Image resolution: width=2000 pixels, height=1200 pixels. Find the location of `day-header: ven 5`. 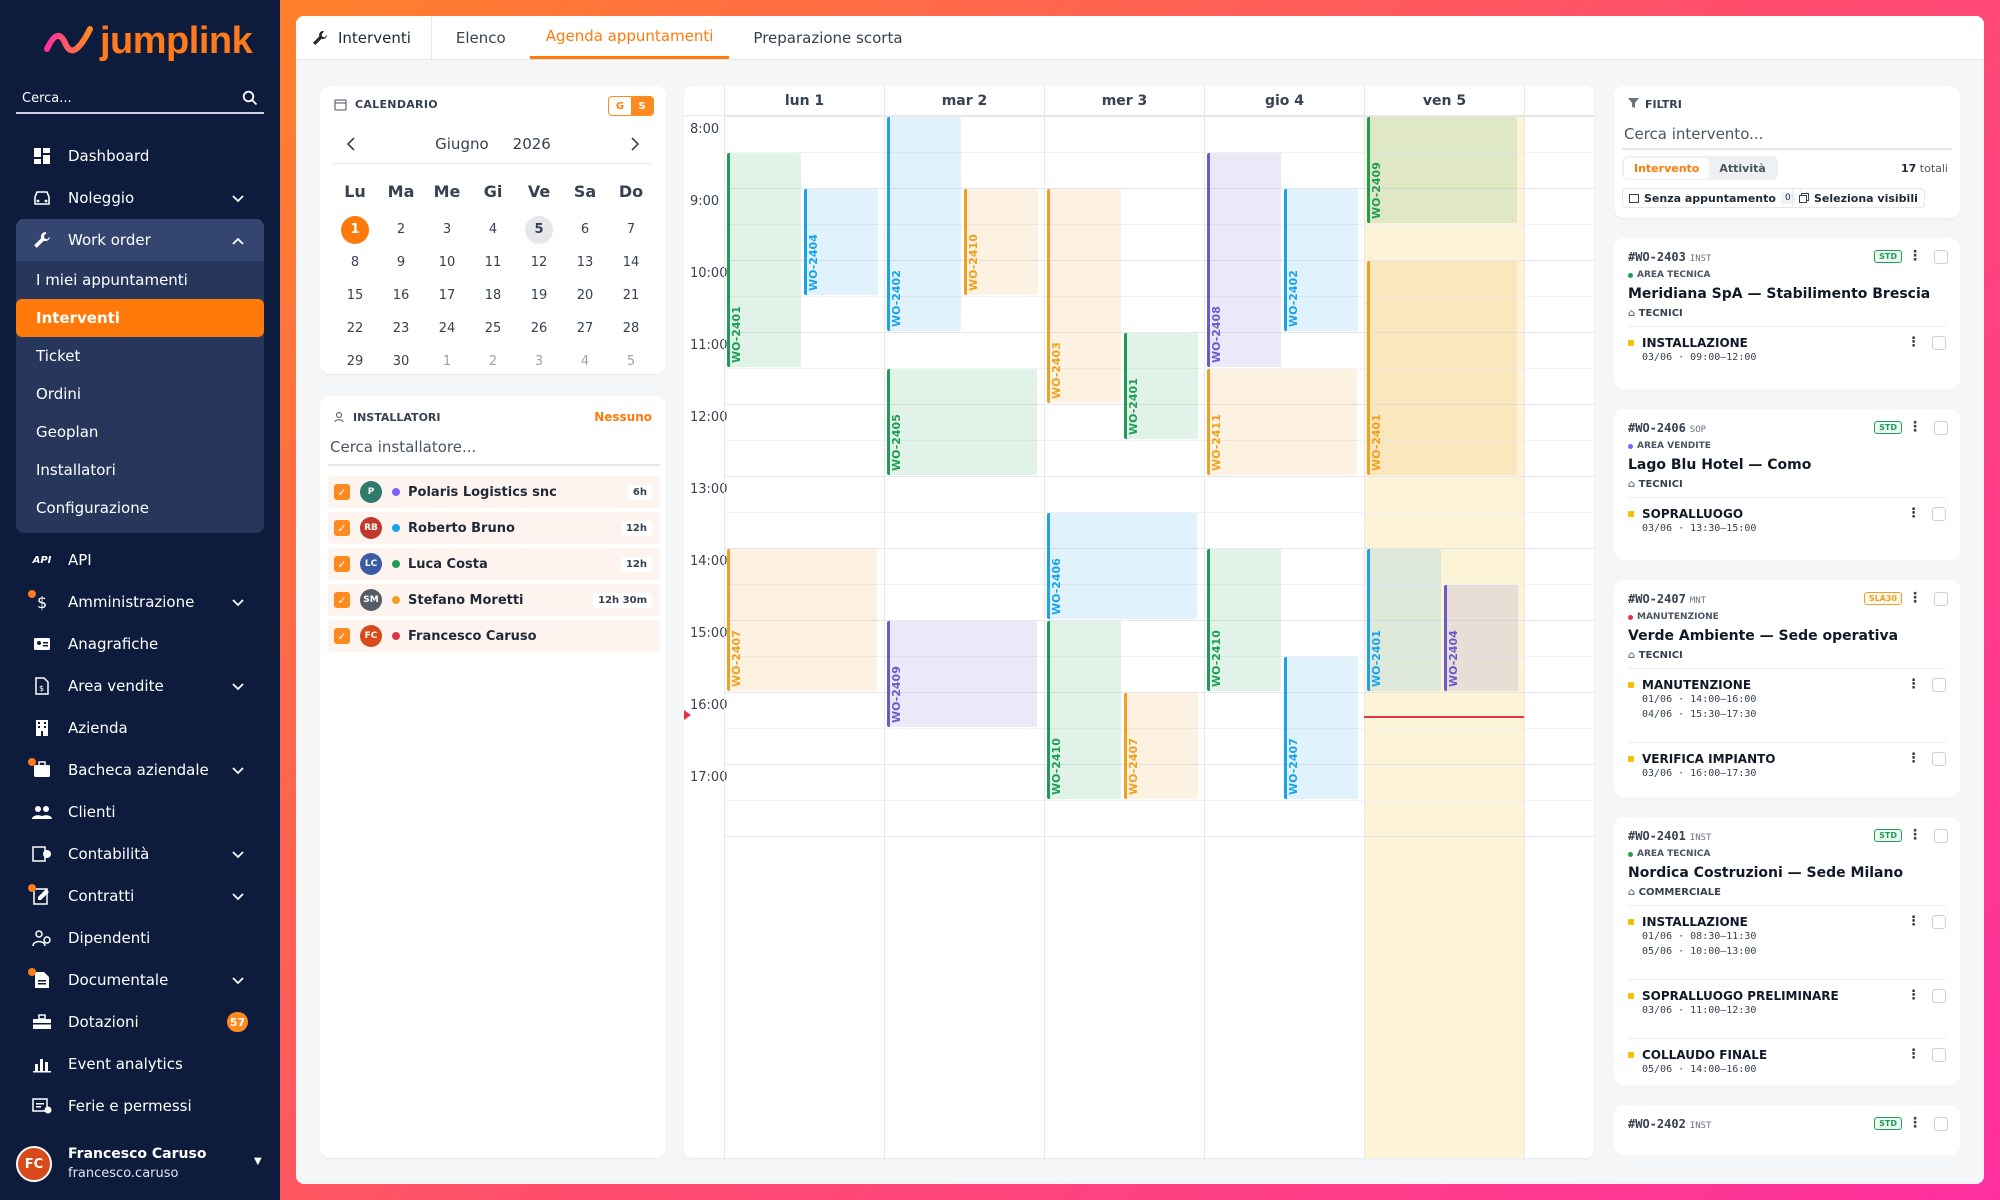

day-header: ven 5 is located at coordinates (1444, 101).